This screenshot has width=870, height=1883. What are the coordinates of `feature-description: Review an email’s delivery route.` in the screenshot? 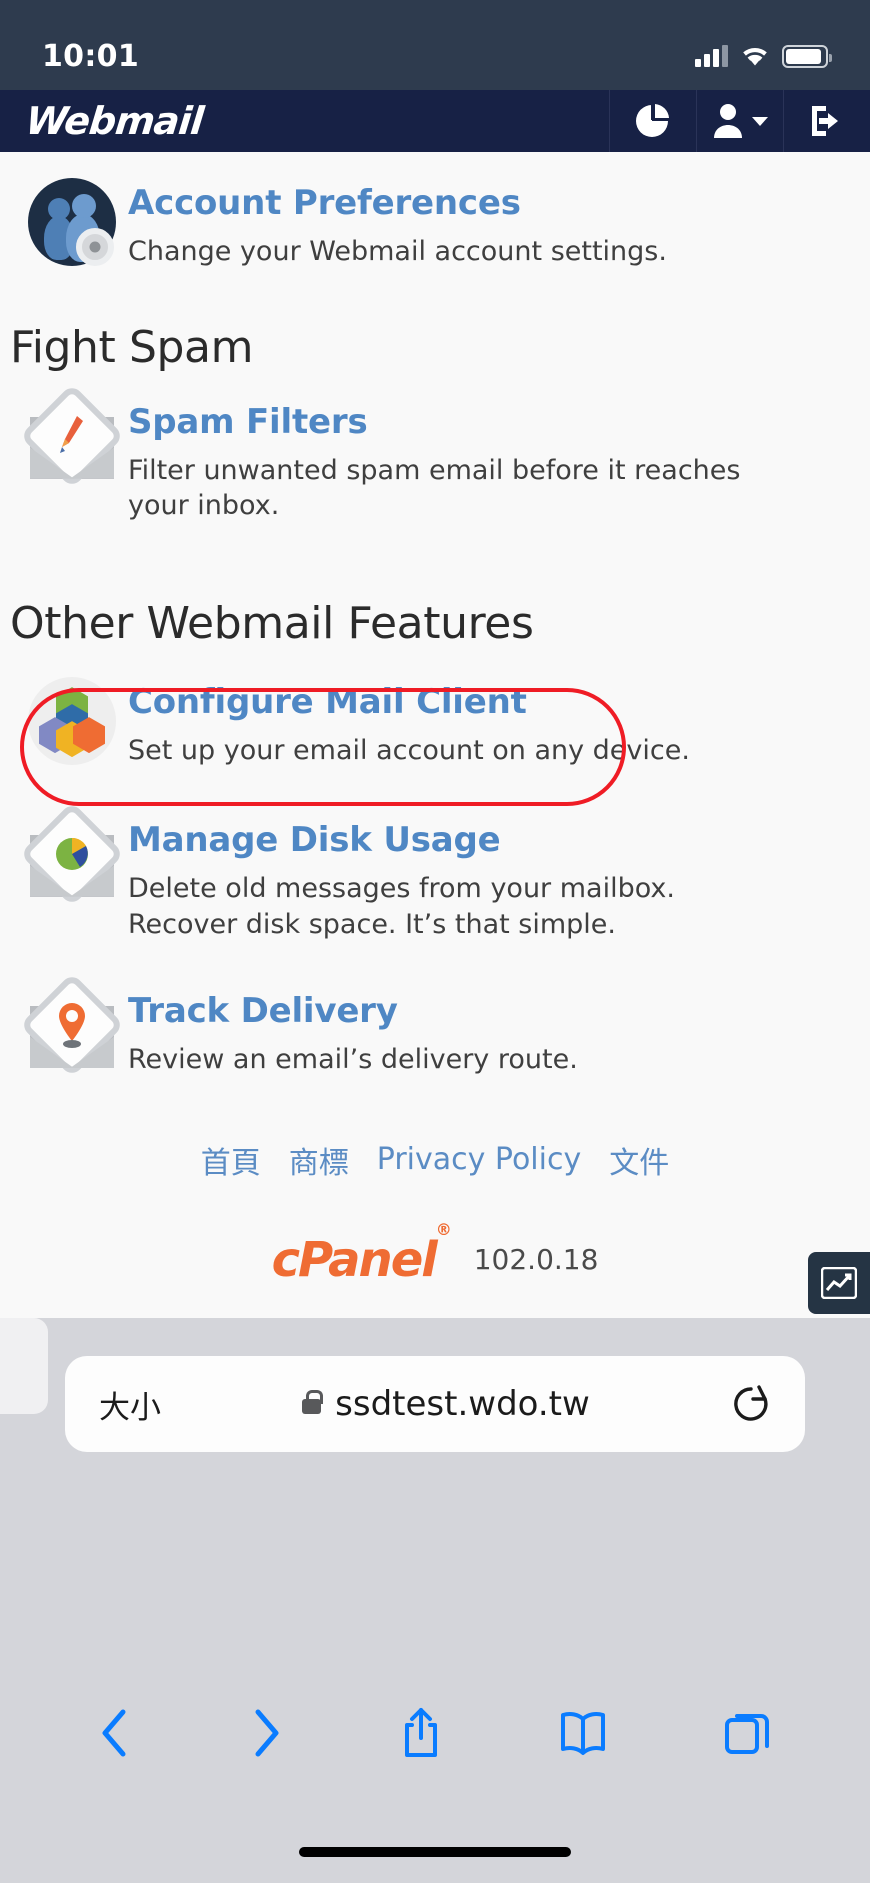 It's located at (353, 1060).